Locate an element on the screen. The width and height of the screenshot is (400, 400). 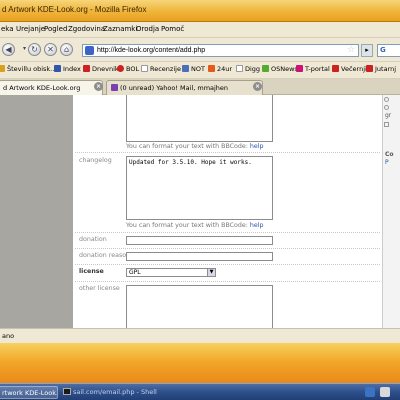
other-license-label: other license is located at coordinates (99, 288).